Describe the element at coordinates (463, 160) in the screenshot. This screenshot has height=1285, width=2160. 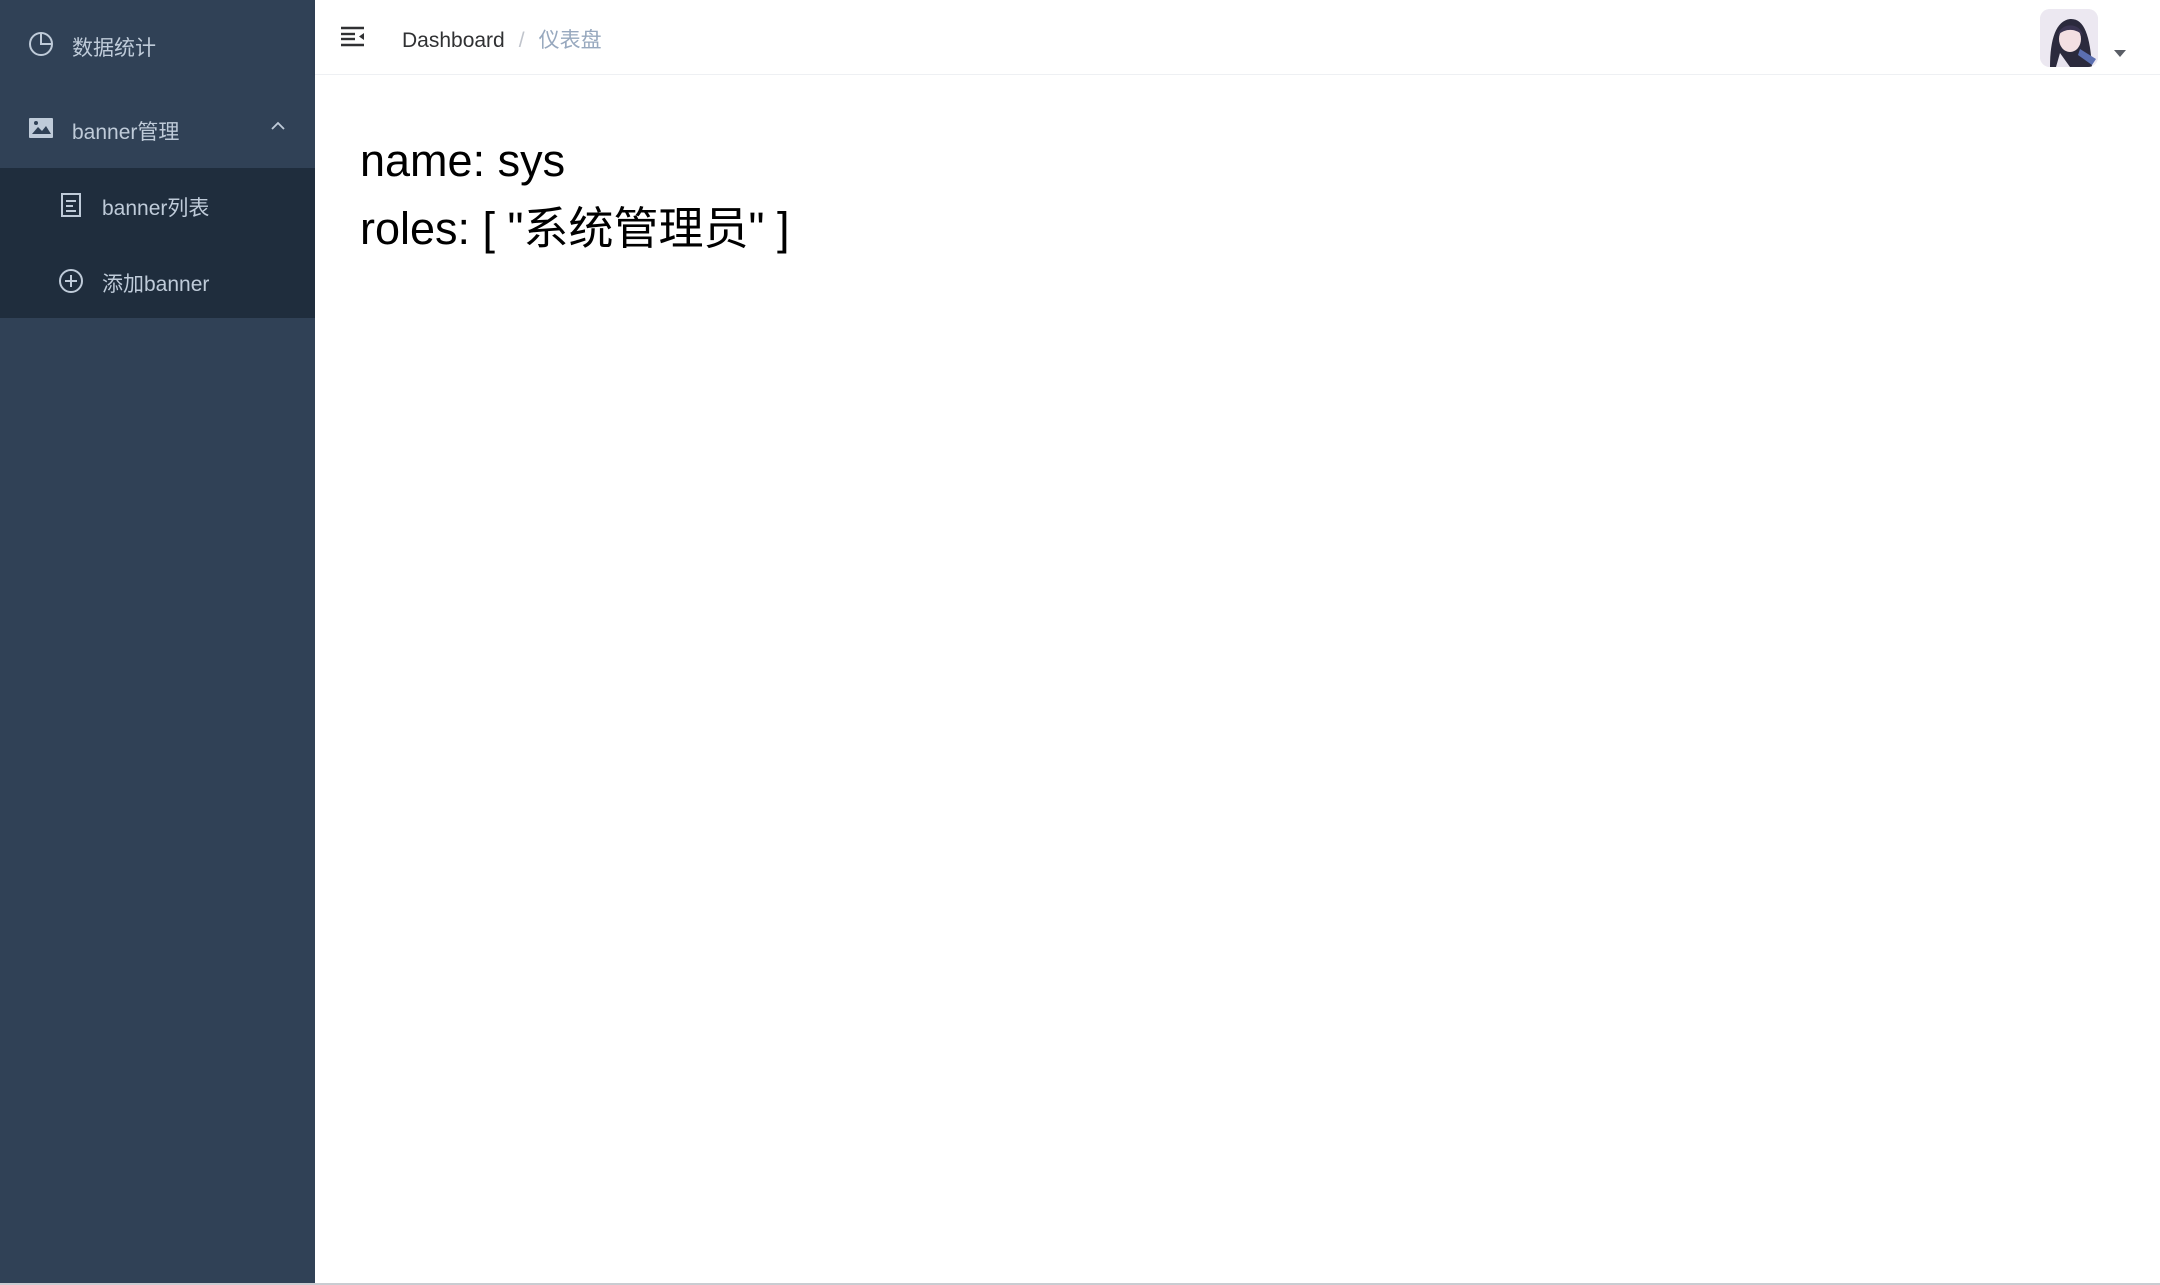
I see `user-name-text: name: sys` at that location.